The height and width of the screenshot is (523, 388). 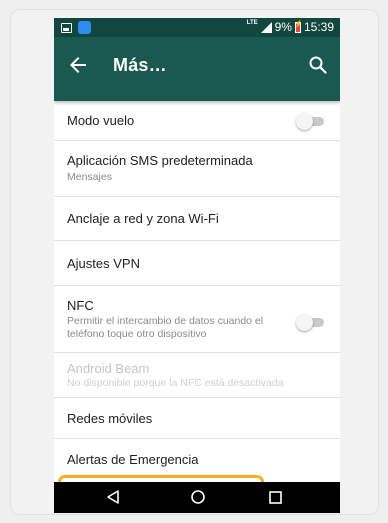 I want to click on back-arrow-icon, so click(x=78, y=65).